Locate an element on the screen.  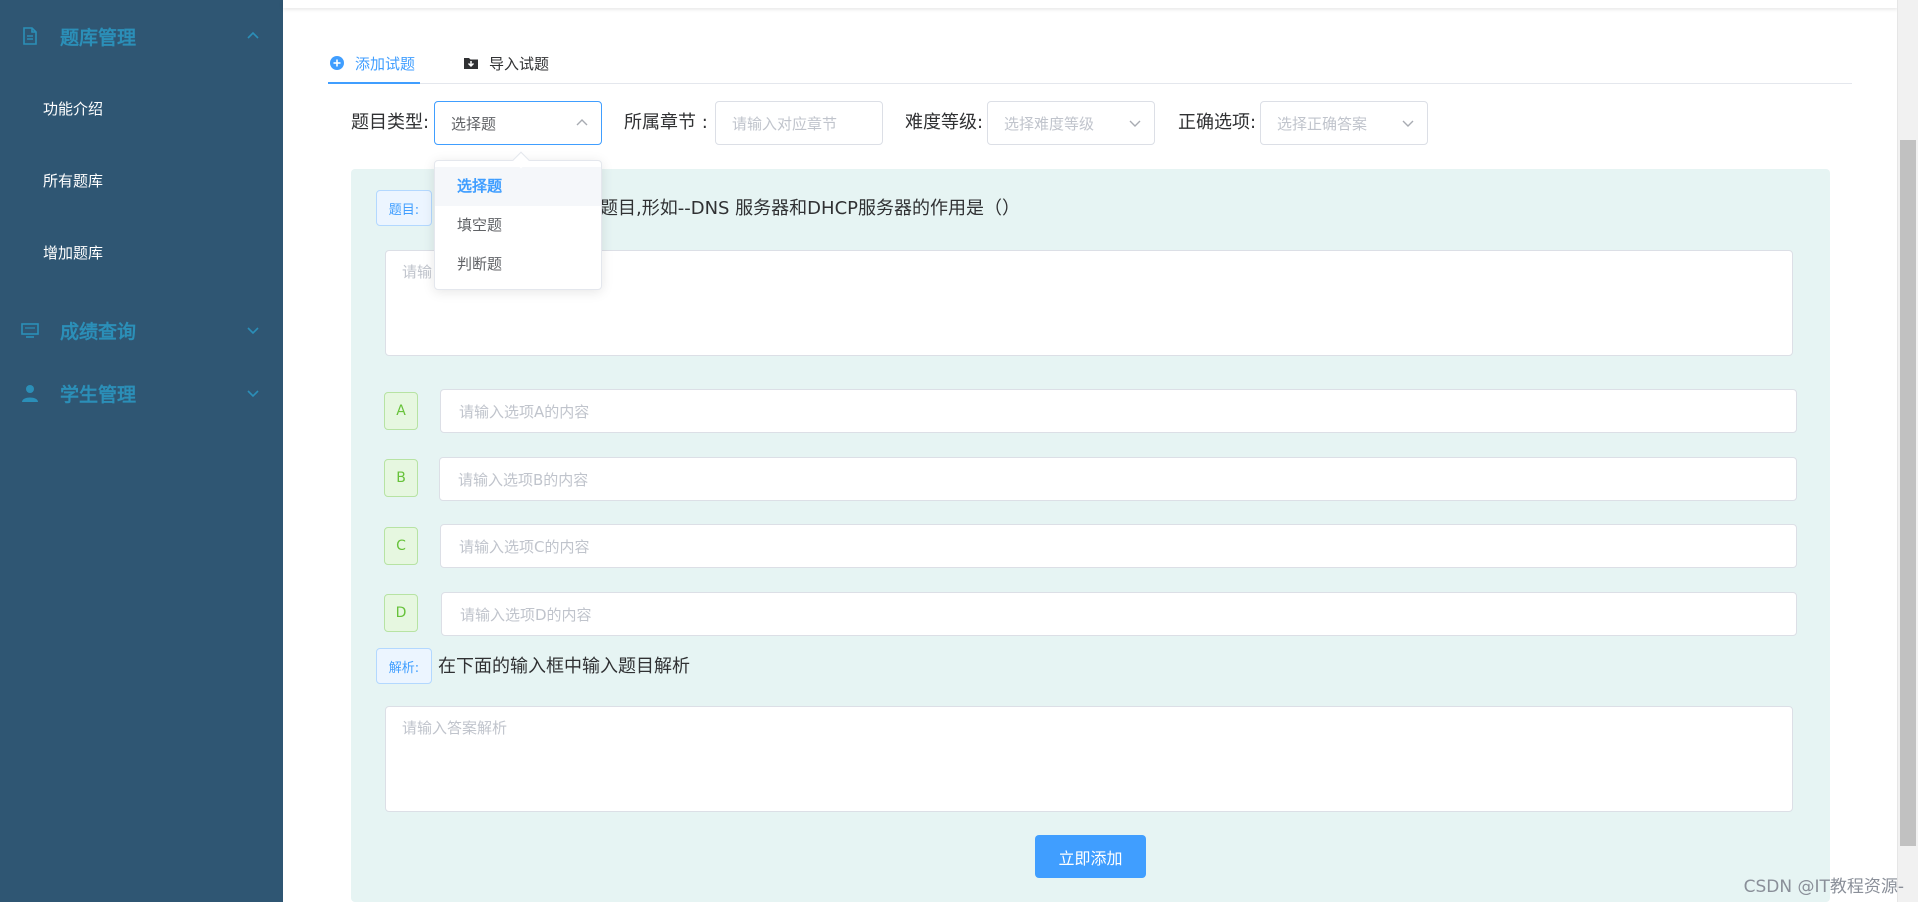
chapter-placeholder: 请输入对应章节 is located at coordinates (785, 123).